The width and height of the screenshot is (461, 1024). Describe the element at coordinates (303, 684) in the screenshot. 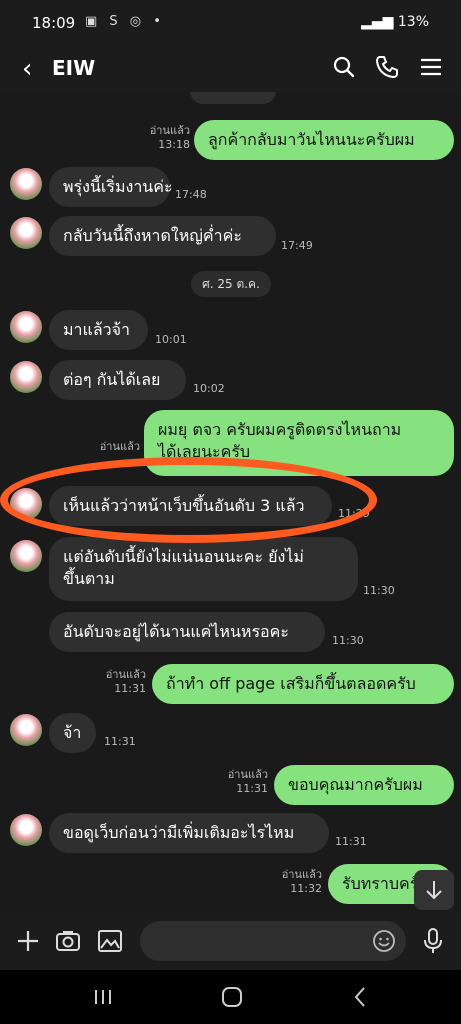

I see `message-bubble-outgoing: ถ้าทำ off page เสริมก็ขึ้นตลอดครับ` at that location.